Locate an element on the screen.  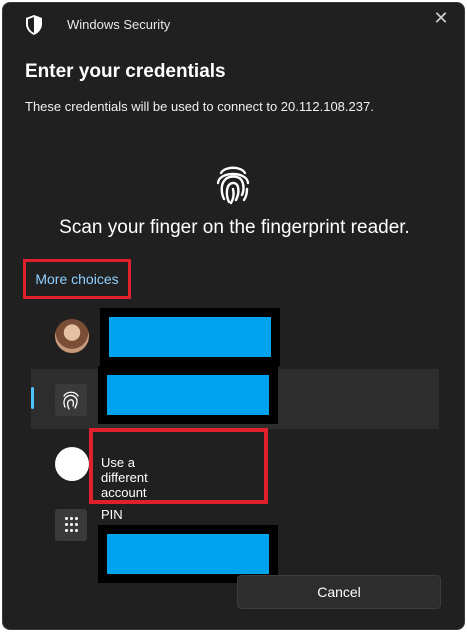
redacted-pin-field is located at coordinates (188, 554).